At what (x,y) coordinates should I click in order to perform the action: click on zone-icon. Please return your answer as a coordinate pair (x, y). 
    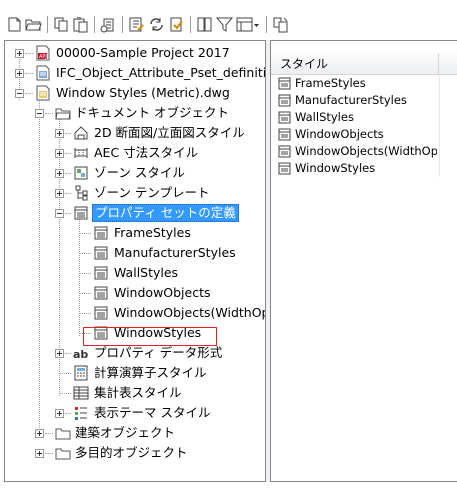
    Looking at the image, I should click on (81, 173).